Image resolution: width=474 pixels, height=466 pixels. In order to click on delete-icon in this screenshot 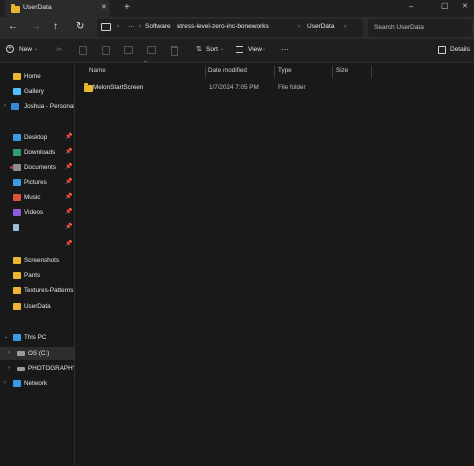, I will do `click(174, 51)`.